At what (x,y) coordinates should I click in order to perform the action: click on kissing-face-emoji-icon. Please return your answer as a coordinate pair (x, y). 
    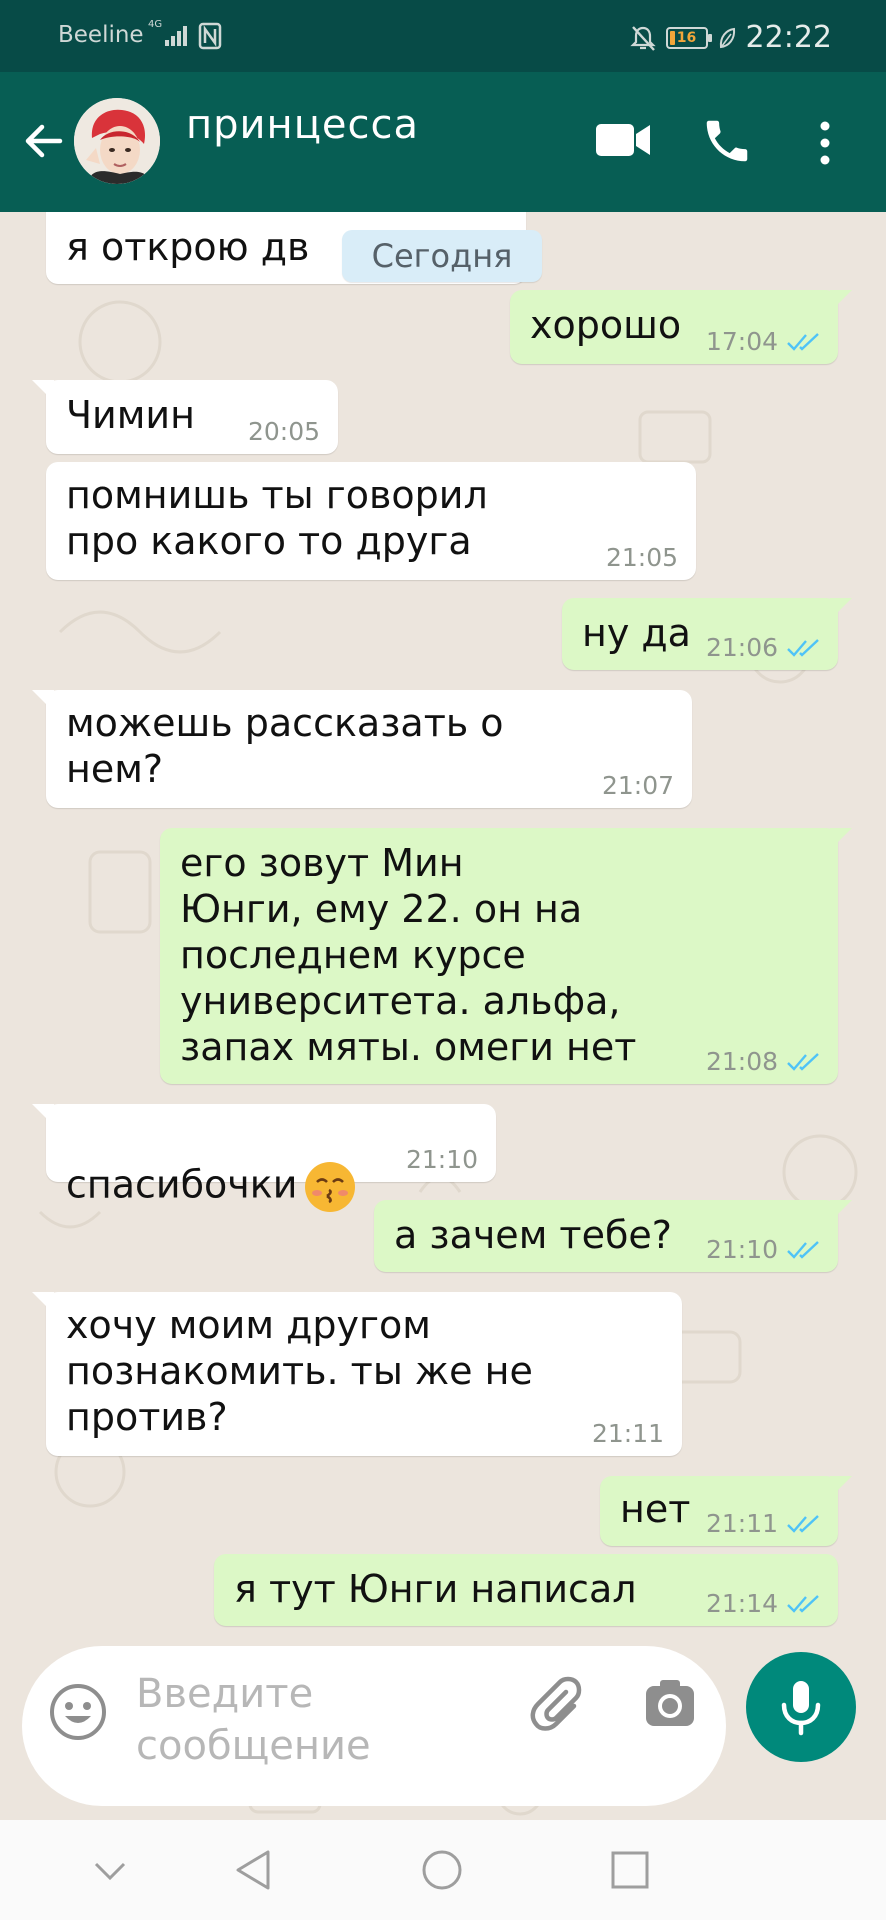
    Looking at the image, I should click on (330, 1187).